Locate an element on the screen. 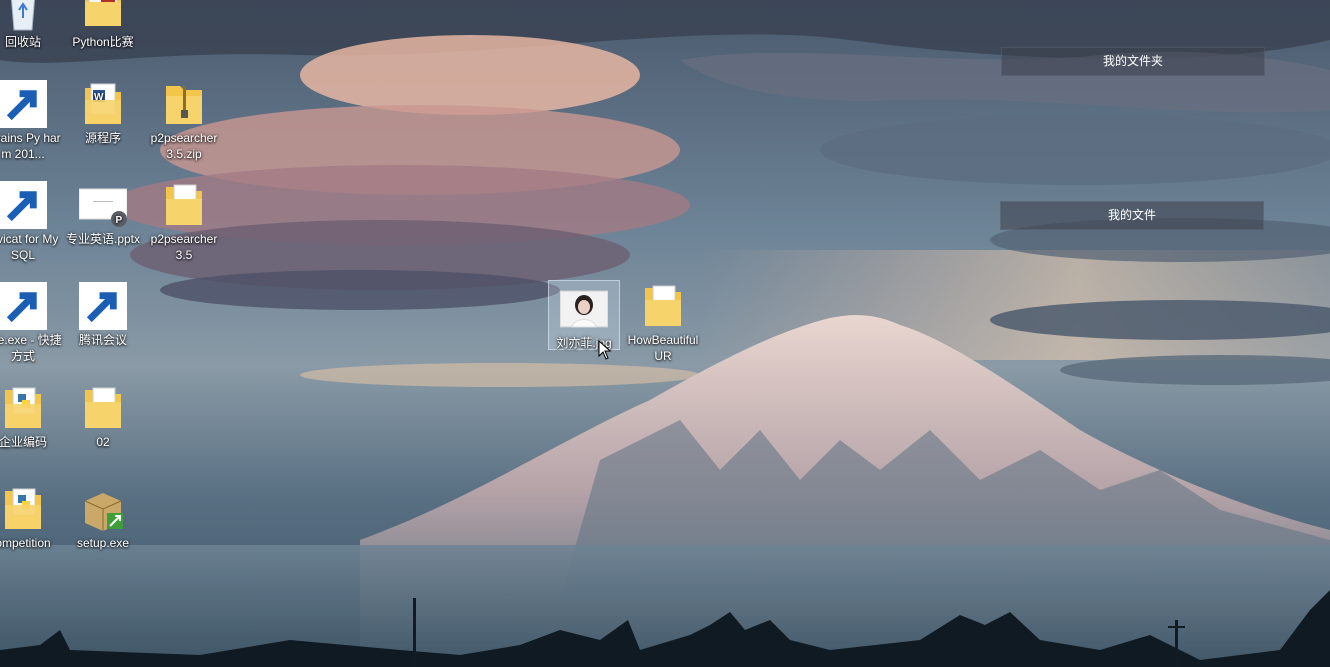 The height and width of the screenshot is (667, 1330). desktop-icon-navicat: lavicat for MySQL is located at coordinates (31, 222).